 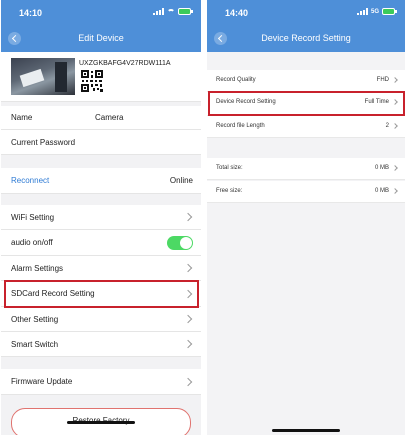 I want to click on reconnect-row: Reconnect Online, so click(x=101, y=181).